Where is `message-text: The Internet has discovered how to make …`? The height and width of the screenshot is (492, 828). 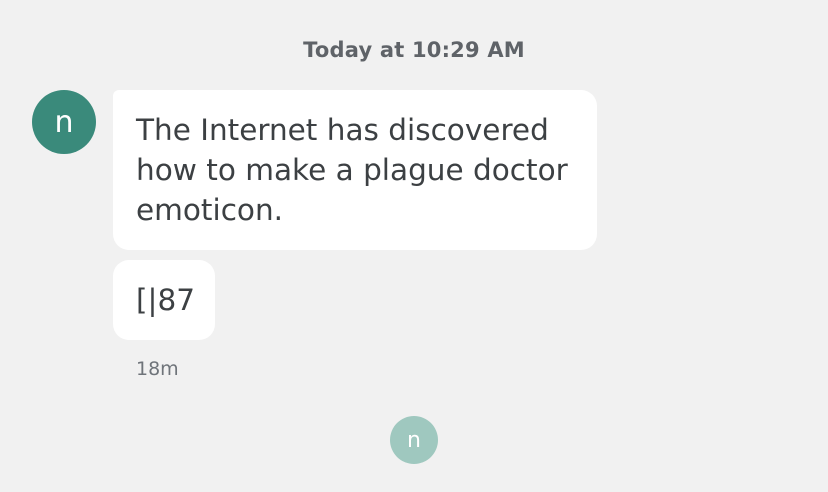
message-text: The Internet has discovered how to make … is located at coordinates (352, 170).